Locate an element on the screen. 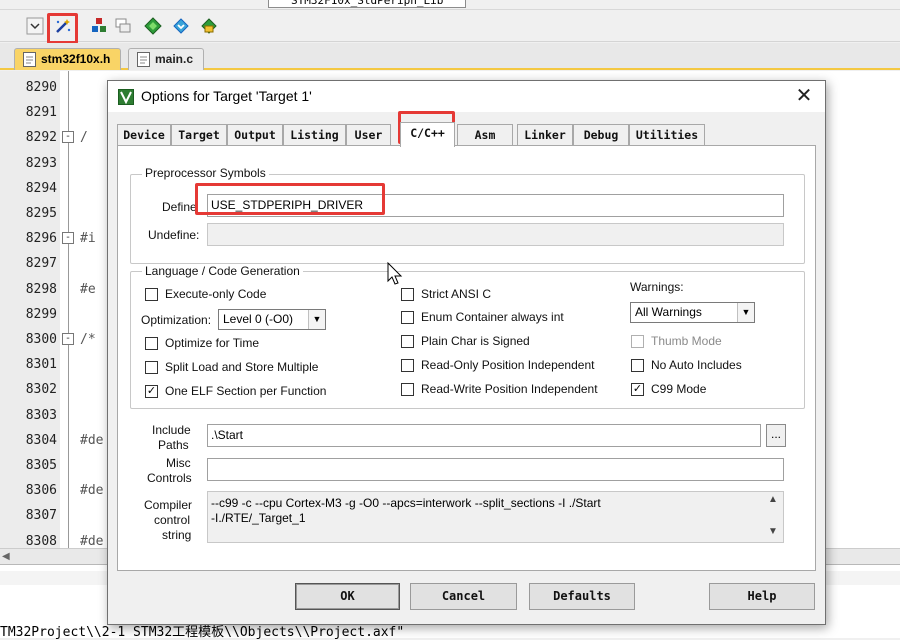 The height and width of the screenshot is (640, 900). toolbar-dropdown-button is located at coordinates (35, 26).